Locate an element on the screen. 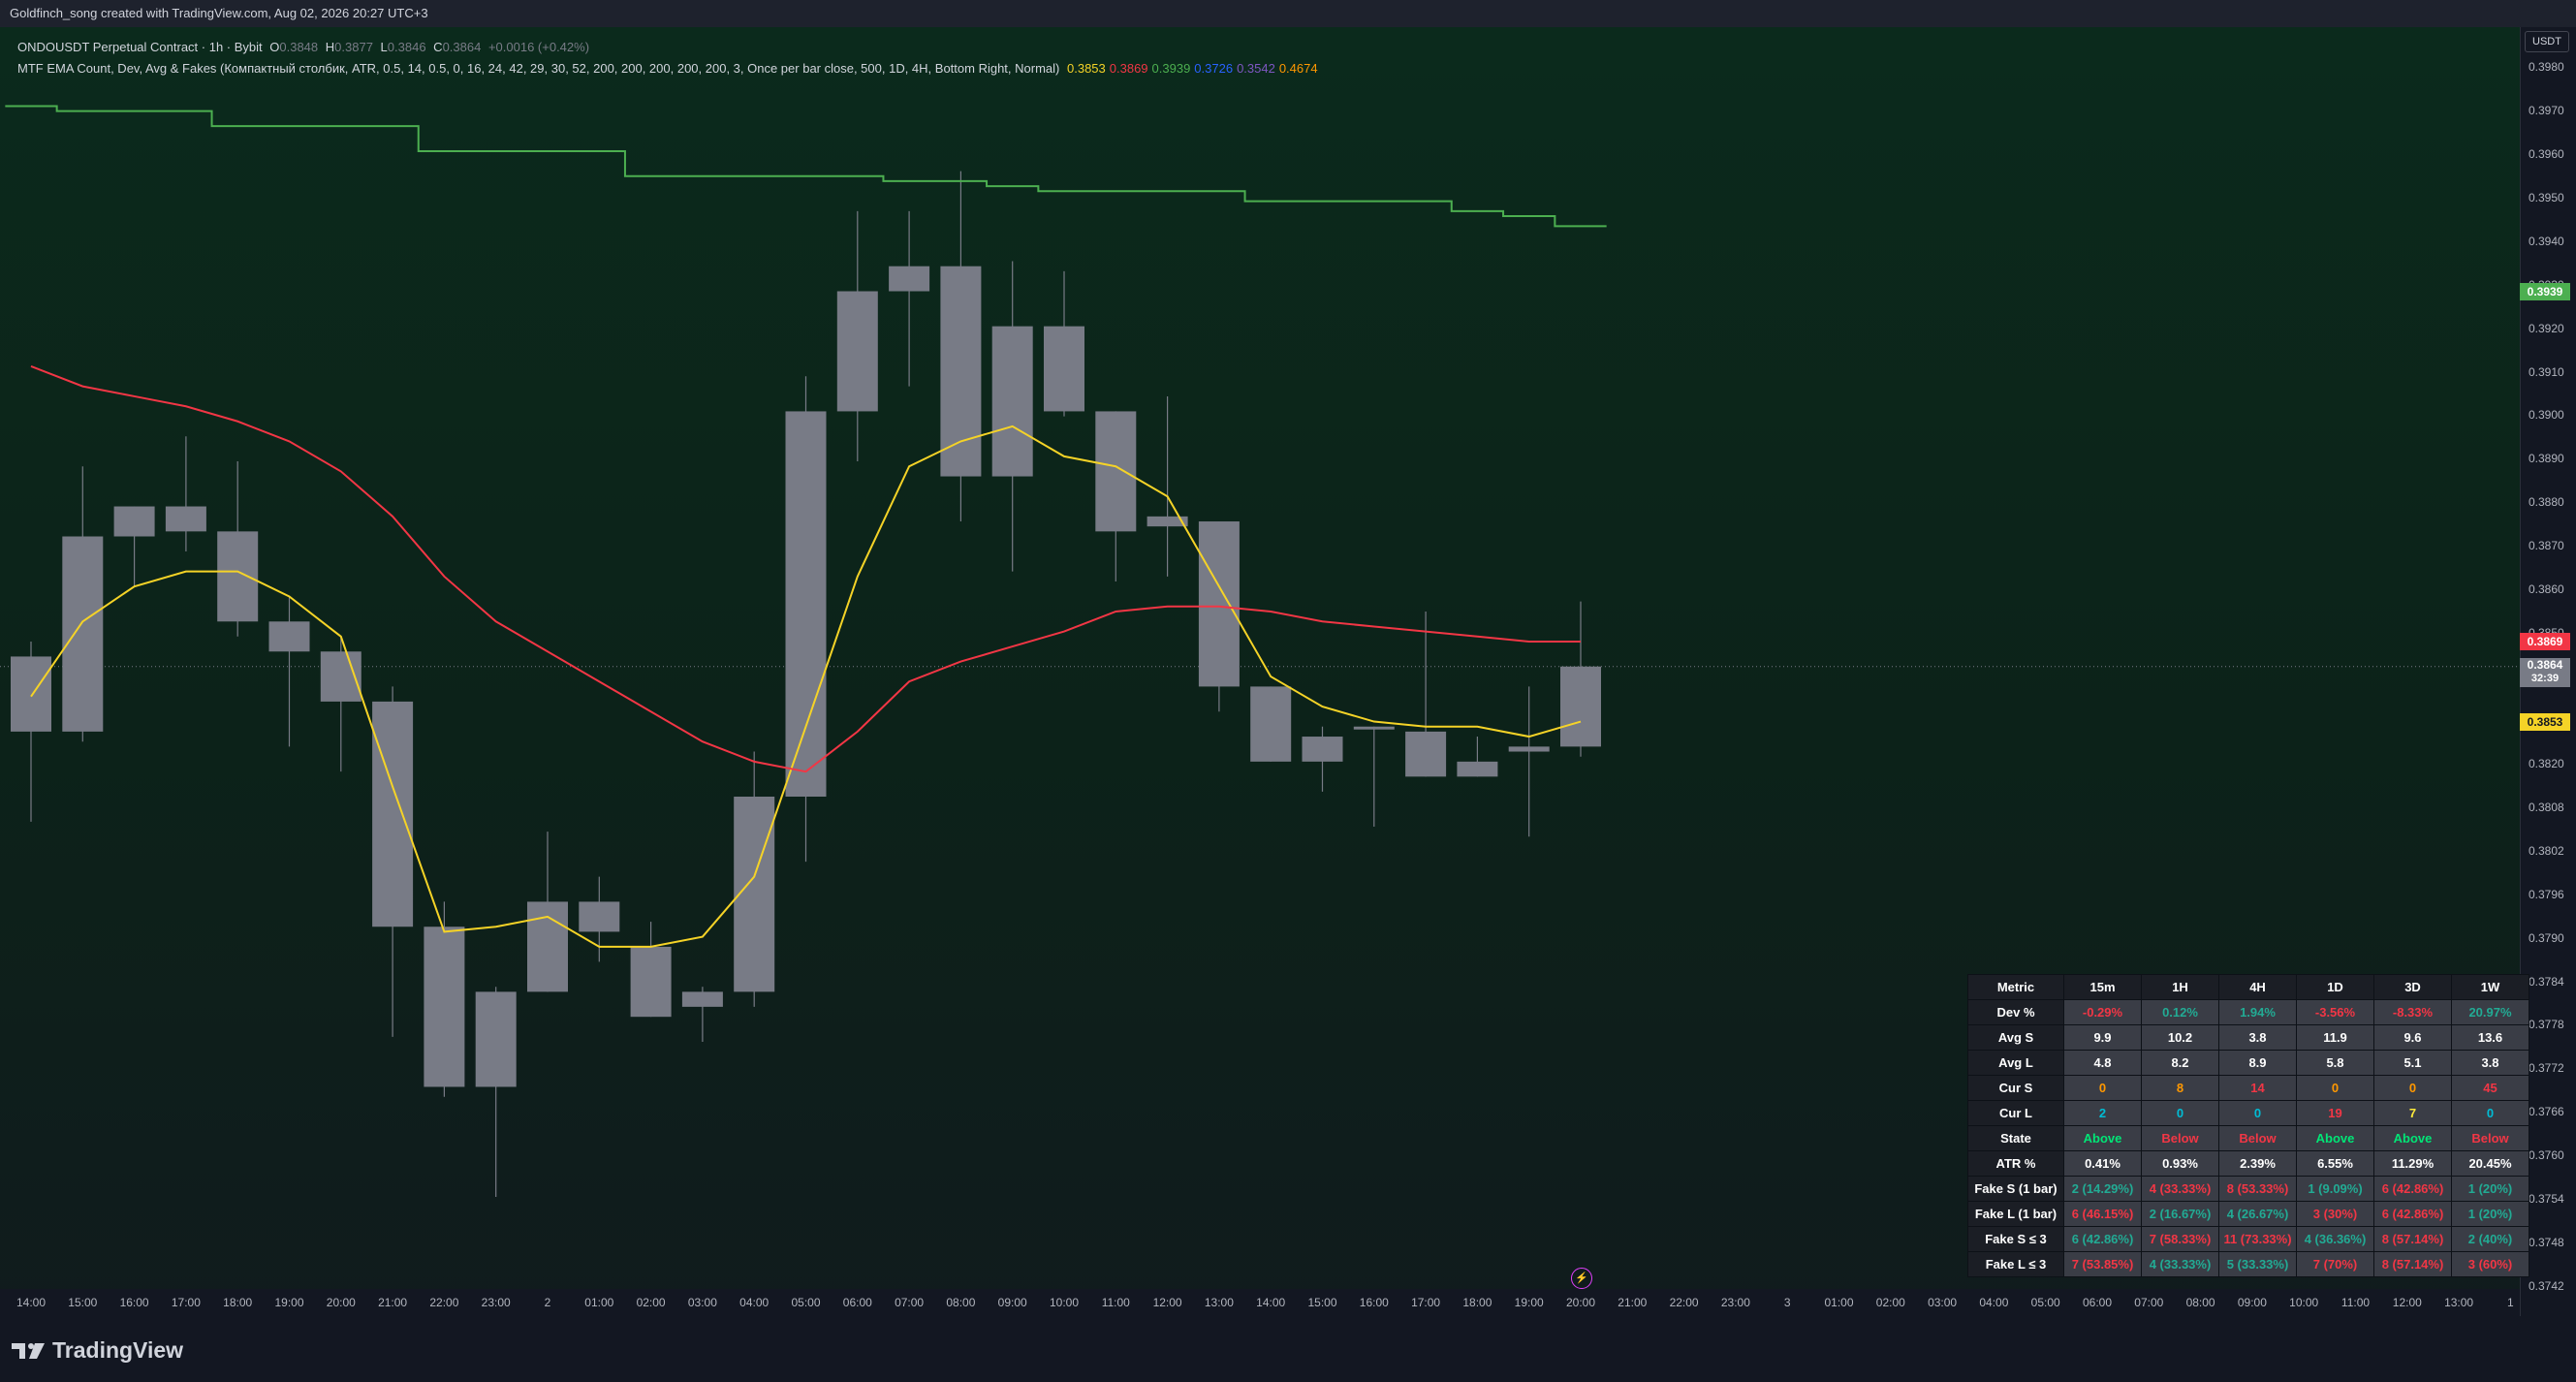 This screenshot has height=1382, width=2576. price-tick: 0.3980 is located at coordinates (2546, 67).